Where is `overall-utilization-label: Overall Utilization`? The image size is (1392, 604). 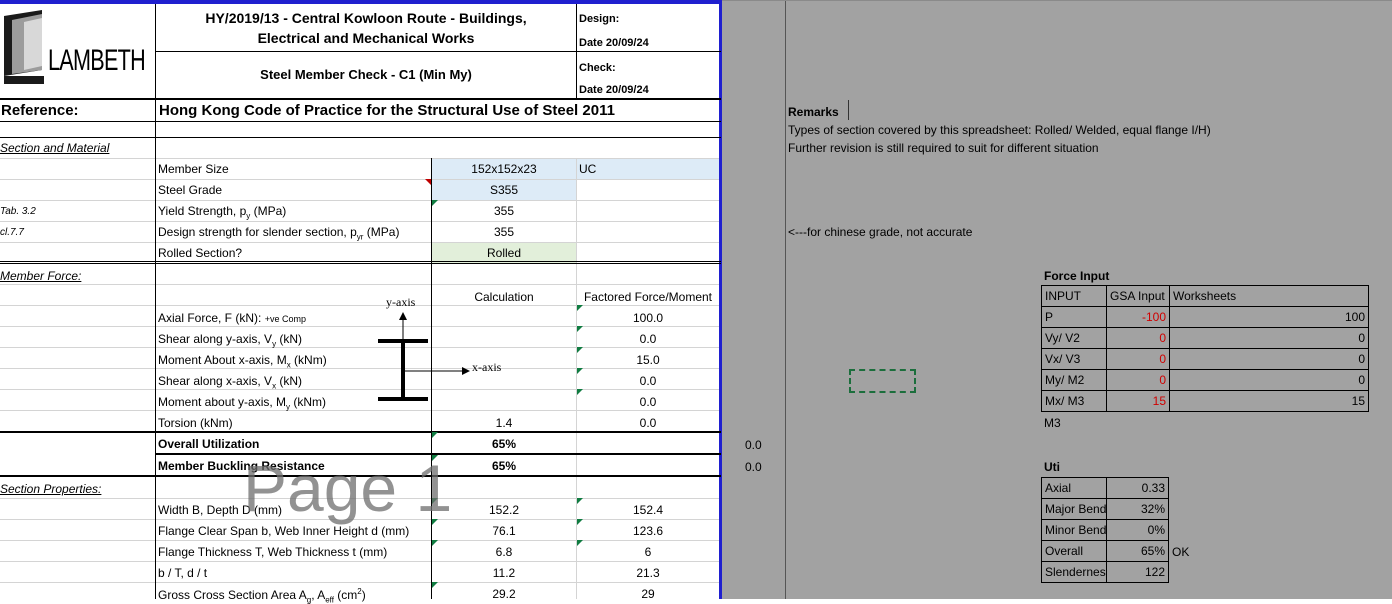 overall-utilization-label: Overall Utilization is located at coordinates (209, 444).